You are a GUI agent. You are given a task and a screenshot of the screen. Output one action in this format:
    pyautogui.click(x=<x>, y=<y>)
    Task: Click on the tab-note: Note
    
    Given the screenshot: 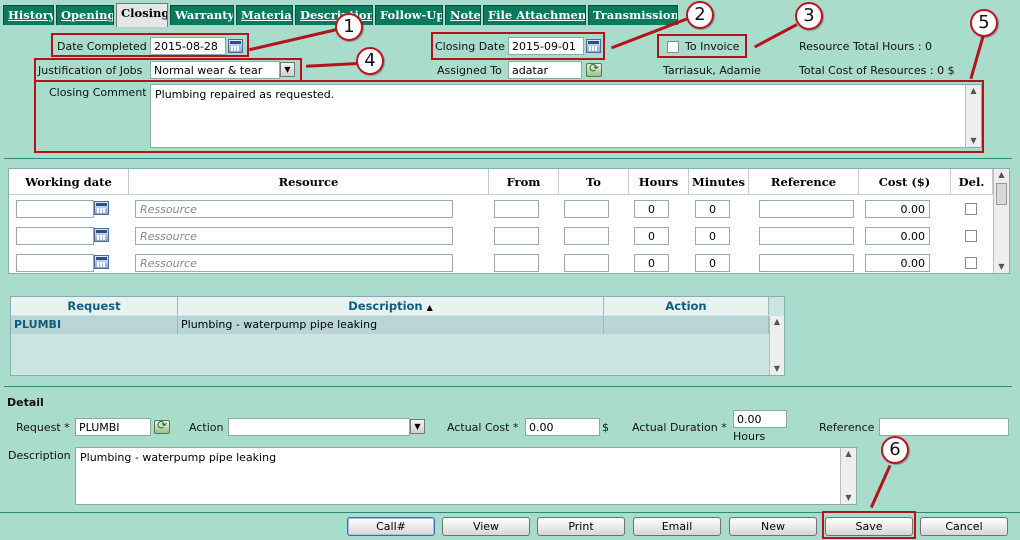 What is the action you would take?
    pyautogui.click(x=463, y=15)
    